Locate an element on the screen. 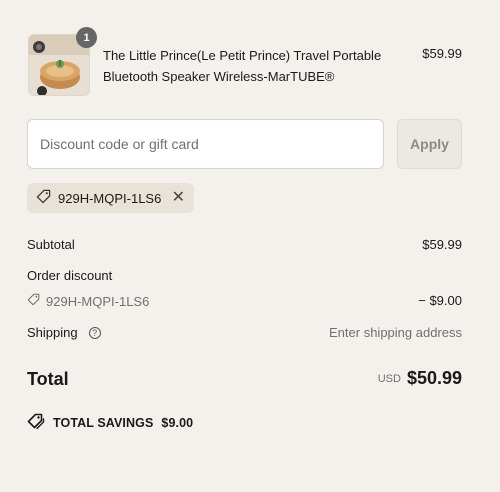 The image size is (500, 492). applied-code: 929H-MQPI-1LS6 is located at coordinates (110, 198).